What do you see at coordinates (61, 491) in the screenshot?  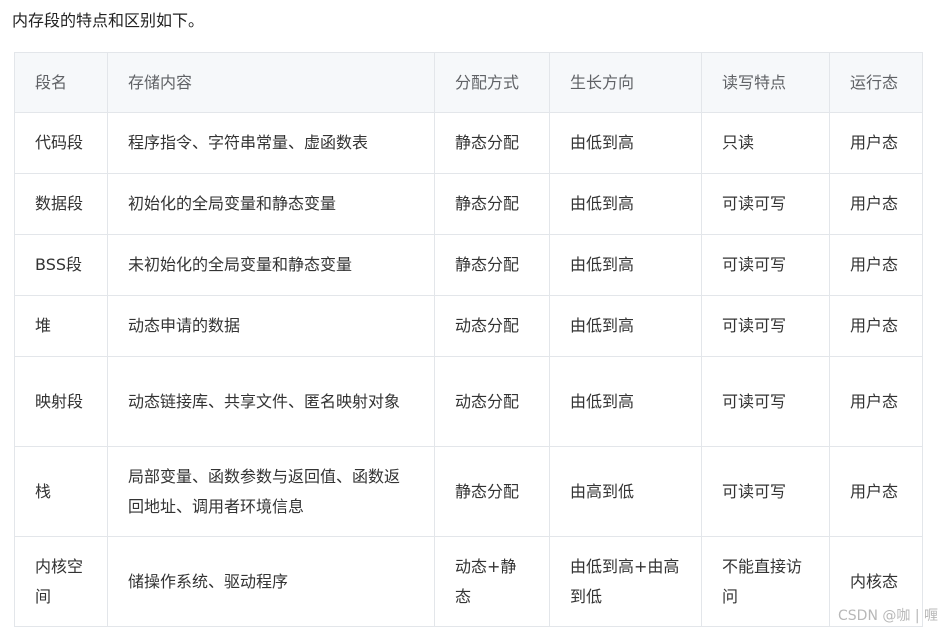 I see `cell-segment-name: 栈` at bounding box center [61, 491].